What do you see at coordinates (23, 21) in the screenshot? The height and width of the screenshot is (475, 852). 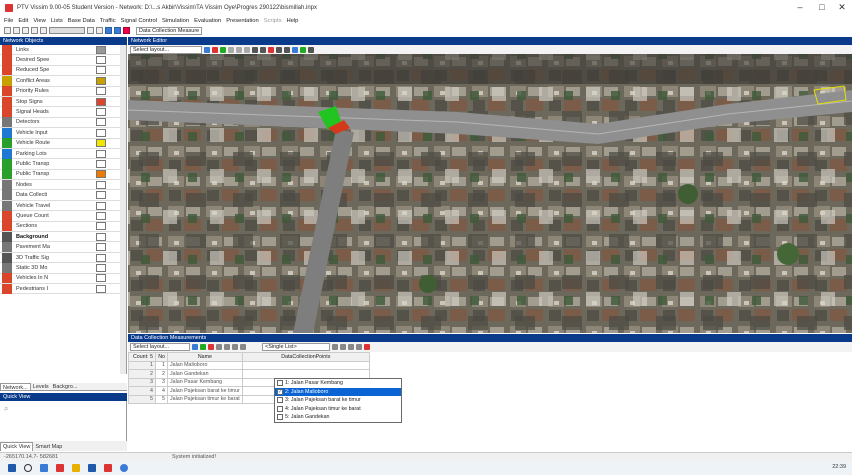 I see `menu-edit: Edit` at bounding box center [23, 21].